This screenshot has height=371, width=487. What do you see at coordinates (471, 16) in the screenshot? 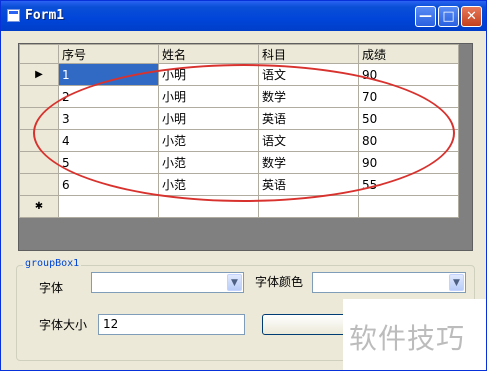
I see `close-button: ✕` at bounding box center [471, 16].